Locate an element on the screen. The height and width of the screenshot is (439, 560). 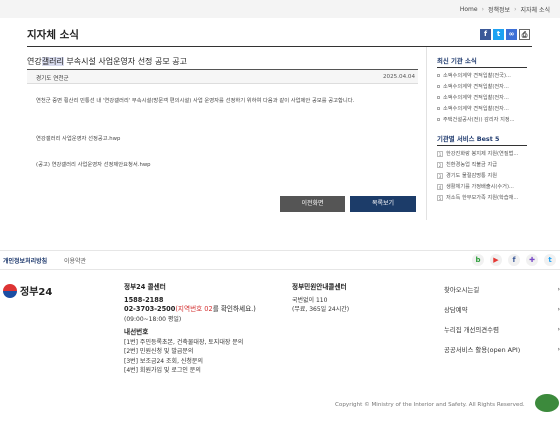
youtube-icon: ▶ is located at coordinates (496, 260).